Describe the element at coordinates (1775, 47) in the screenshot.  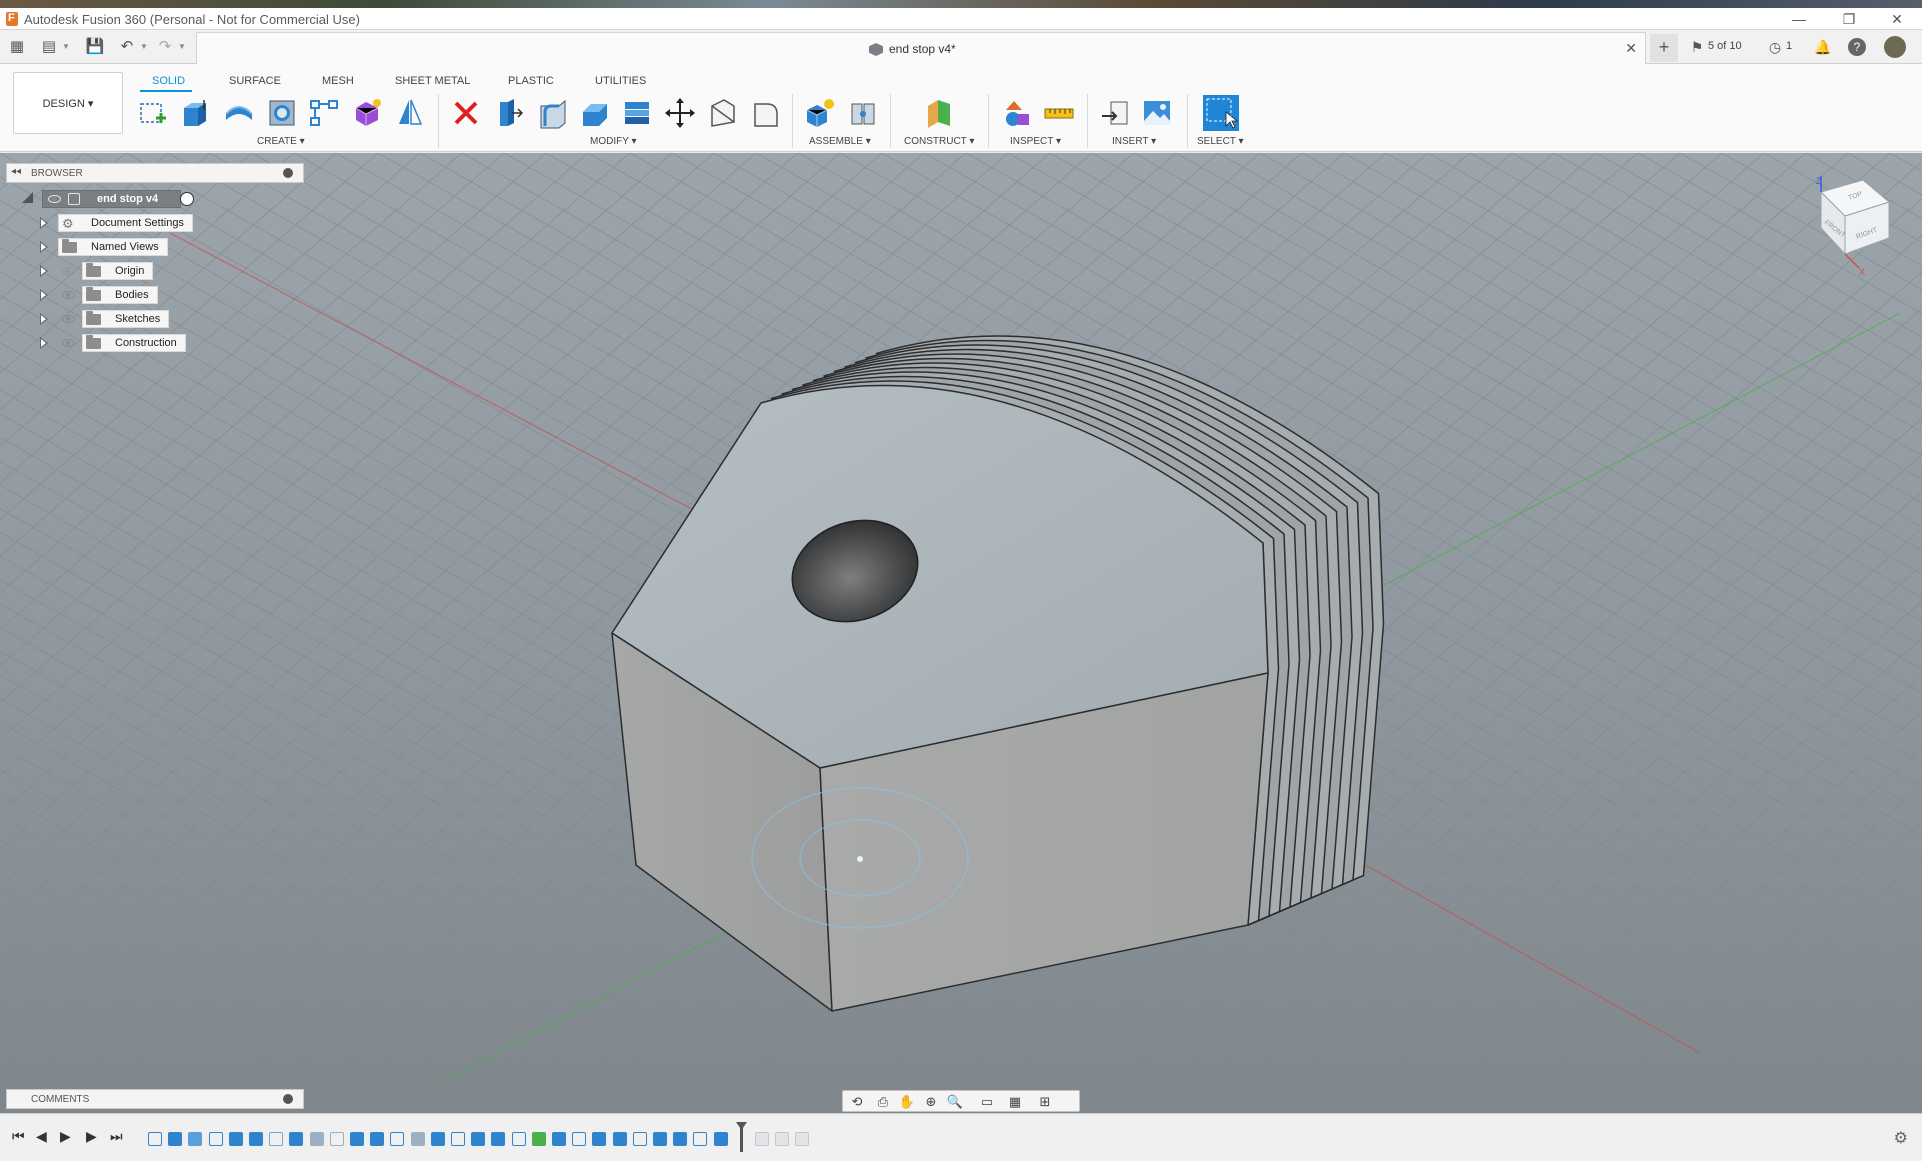
I see `clock-icon: ◷` at that location.